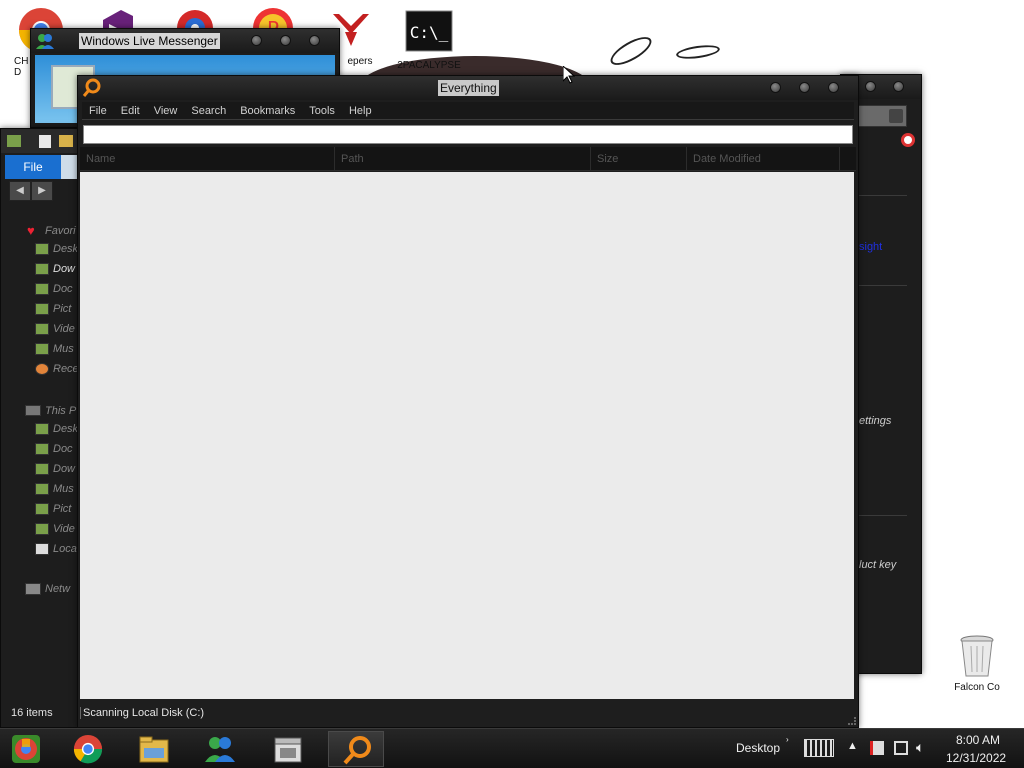 Image resolution: width=1024 pixels, height=768 pixels. I want to click on quick-access-toolbar, so click(41, 141).